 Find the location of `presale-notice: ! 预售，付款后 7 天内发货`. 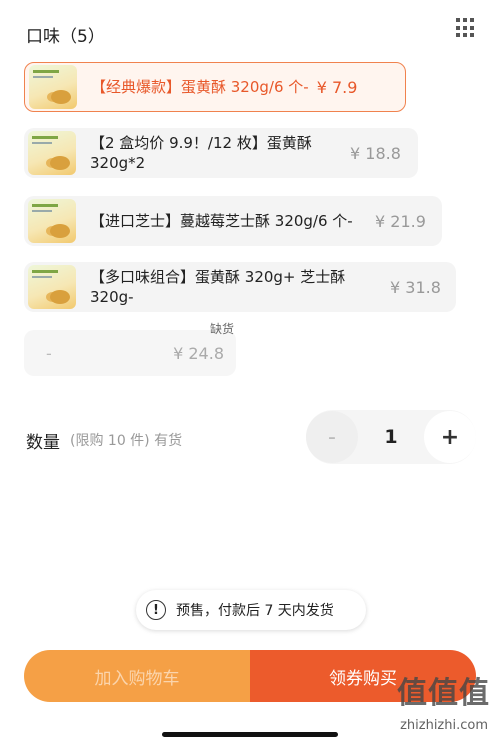

presale-notice: ! 预售，付款后 7 天内发货 is located at coordinates (251, 610).